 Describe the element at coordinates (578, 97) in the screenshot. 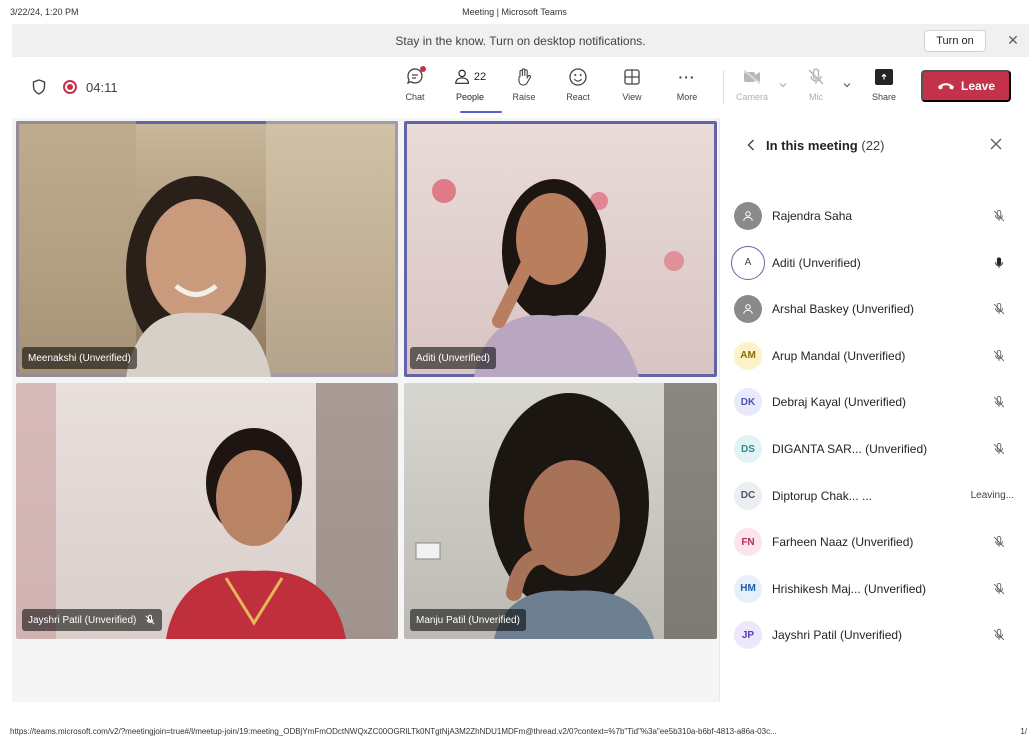

I see `react-label: React` at that location.